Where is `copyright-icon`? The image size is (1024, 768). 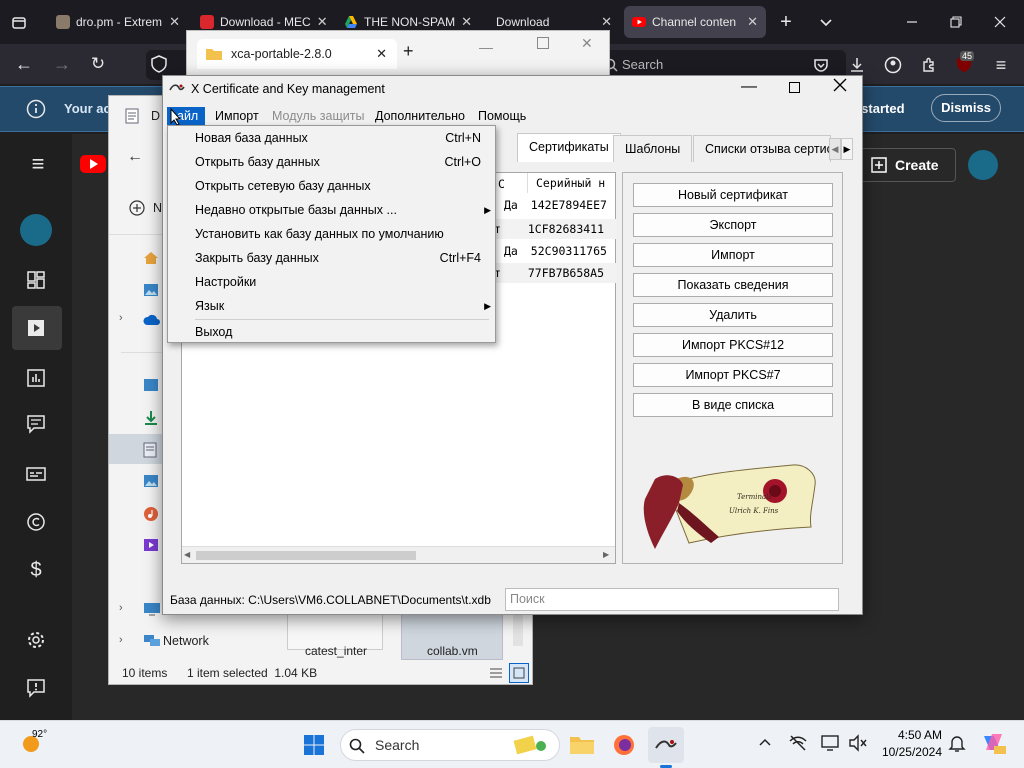
copyright-icon is located at coordinates (36, 522).